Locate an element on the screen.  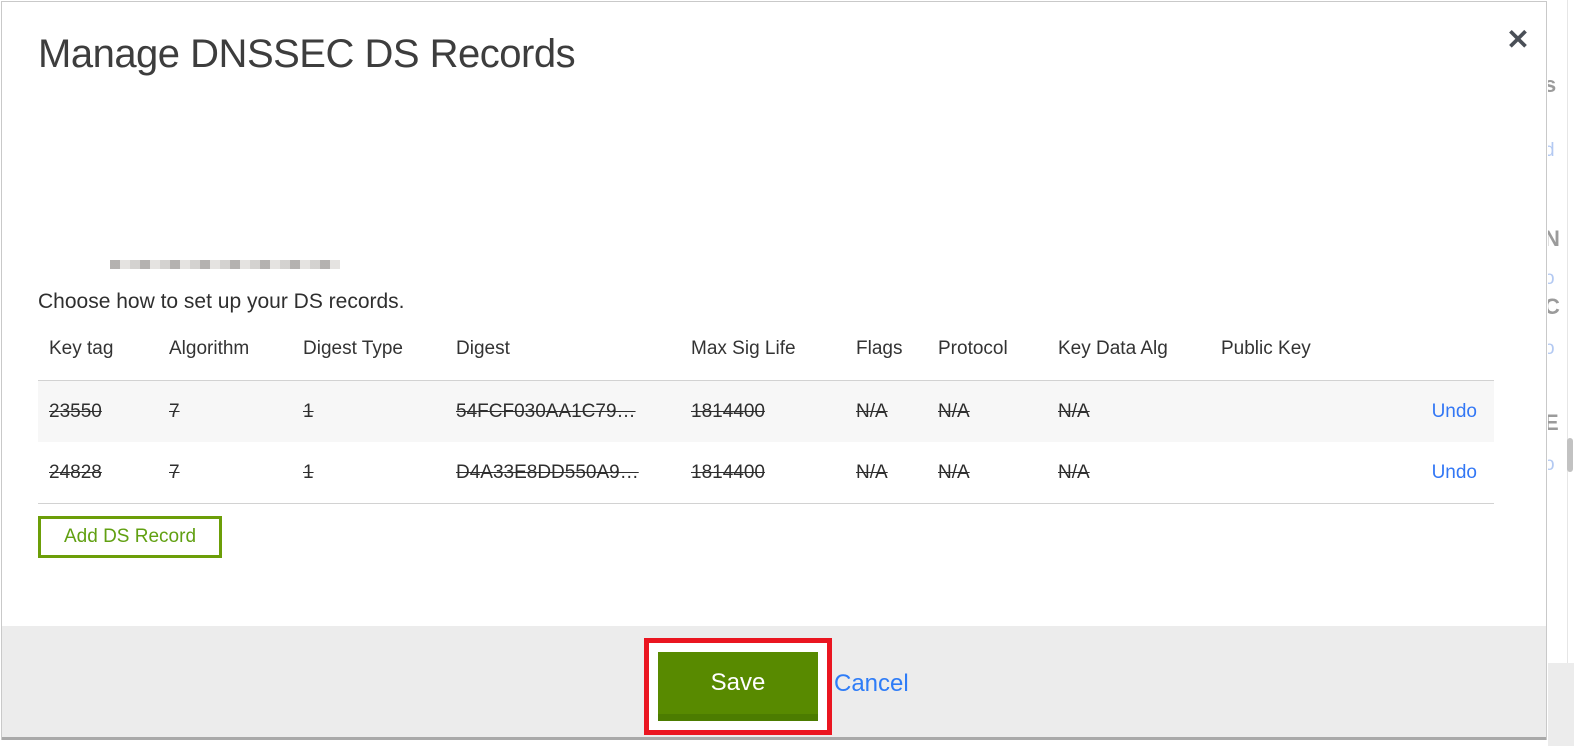
column-header: Digest Type is located at coordinates (353, 348).